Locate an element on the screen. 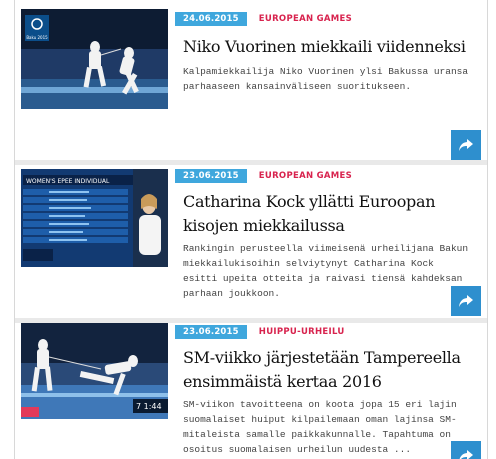 Image resolution: width=496 pixels, height=459 pixels. article-meta: 23.06.2015 HUIPPU-URHEILU is located at coordinates (260, 332).